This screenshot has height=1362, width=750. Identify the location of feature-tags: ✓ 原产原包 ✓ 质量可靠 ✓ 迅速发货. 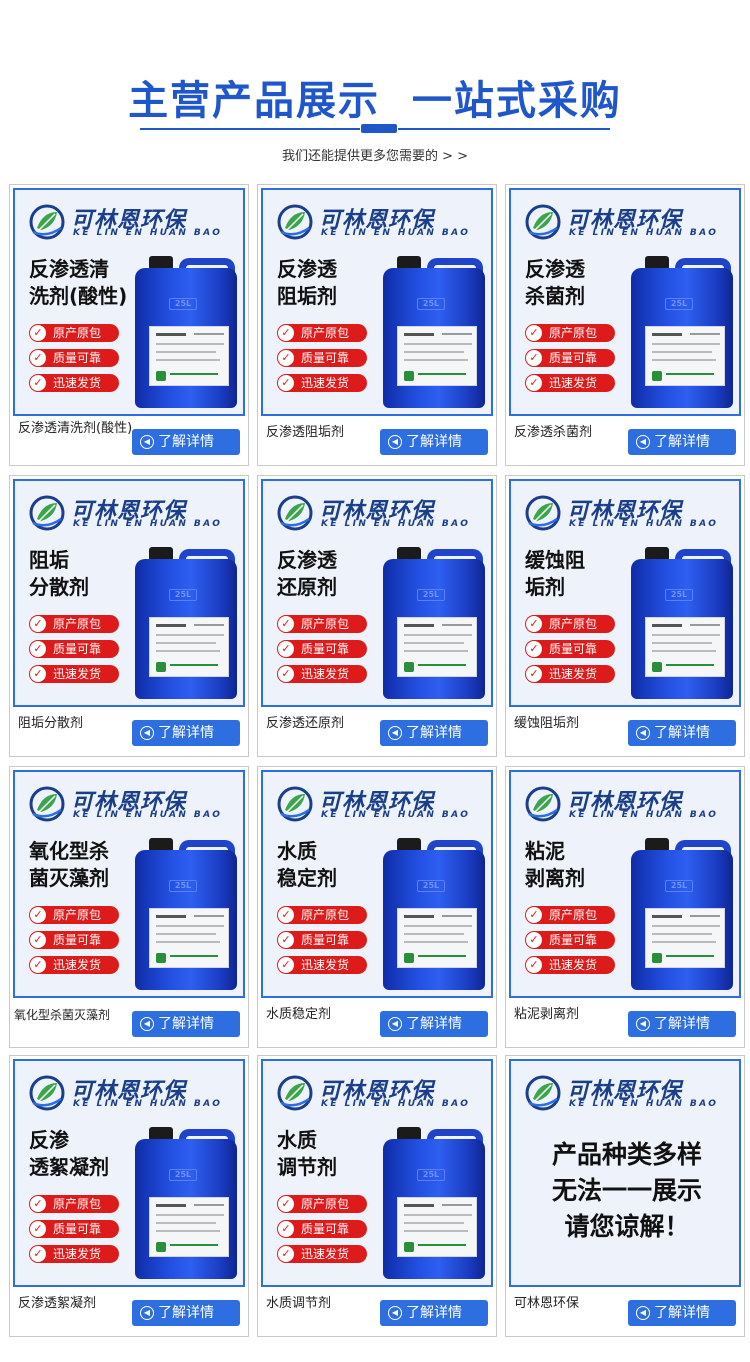
(322, 1232).